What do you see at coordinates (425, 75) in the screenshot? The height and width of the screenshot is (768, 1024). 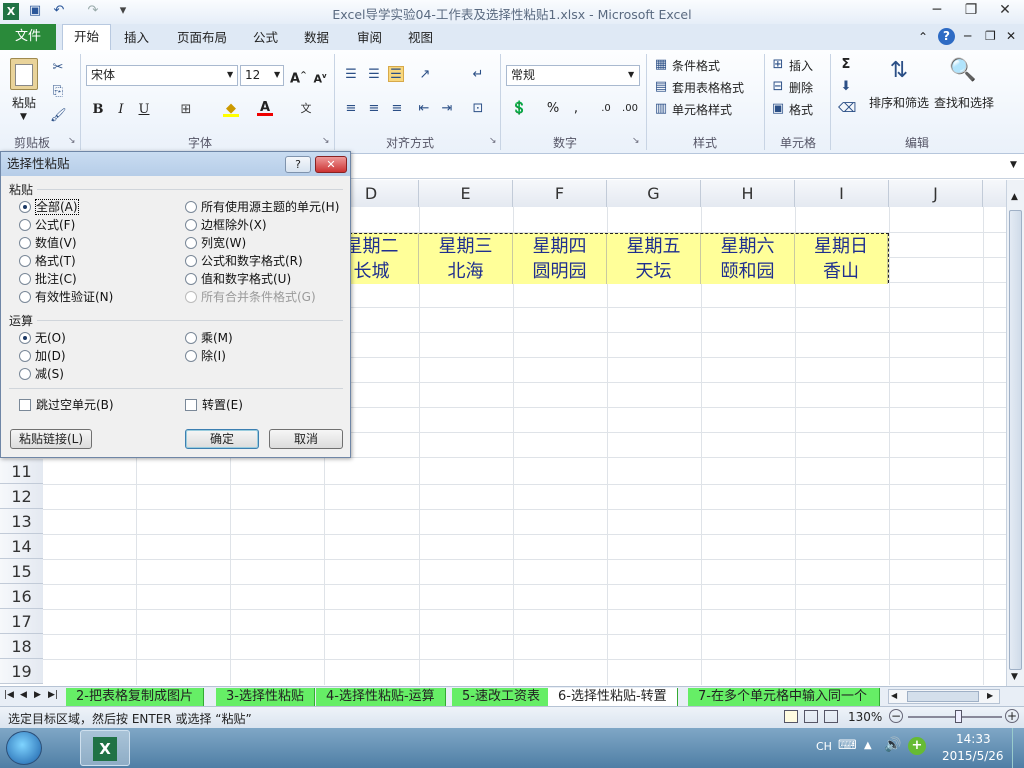 I see `orientation-icon: ↗` at bounding box center [425, 75].